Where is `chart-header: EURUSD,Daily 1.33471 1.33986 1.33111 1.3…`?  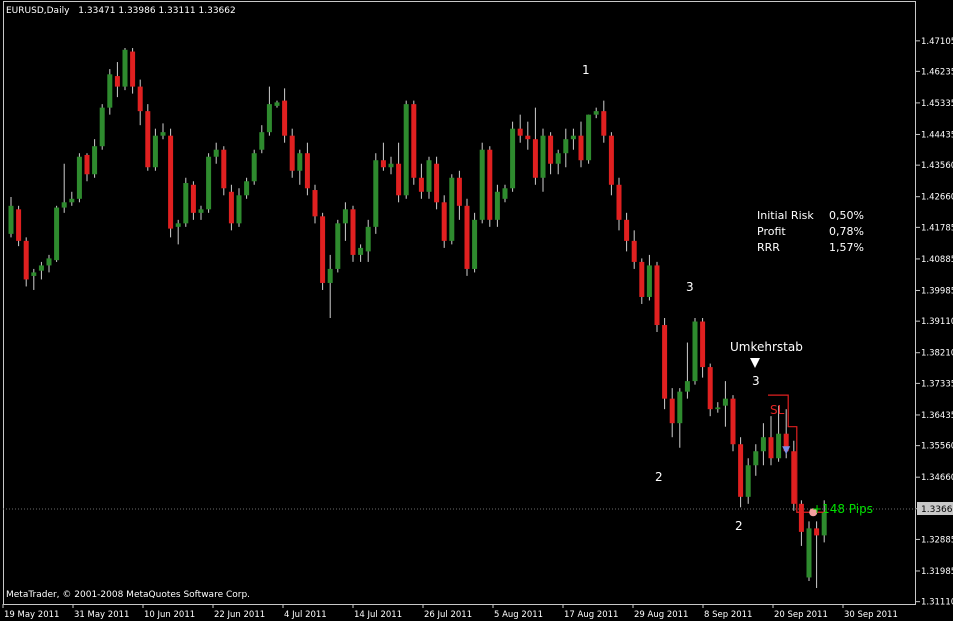
chart-header: EURUSD,Daily 1.33471 1.33986 1.33111 1.3… is located at coordinates (121, 11).